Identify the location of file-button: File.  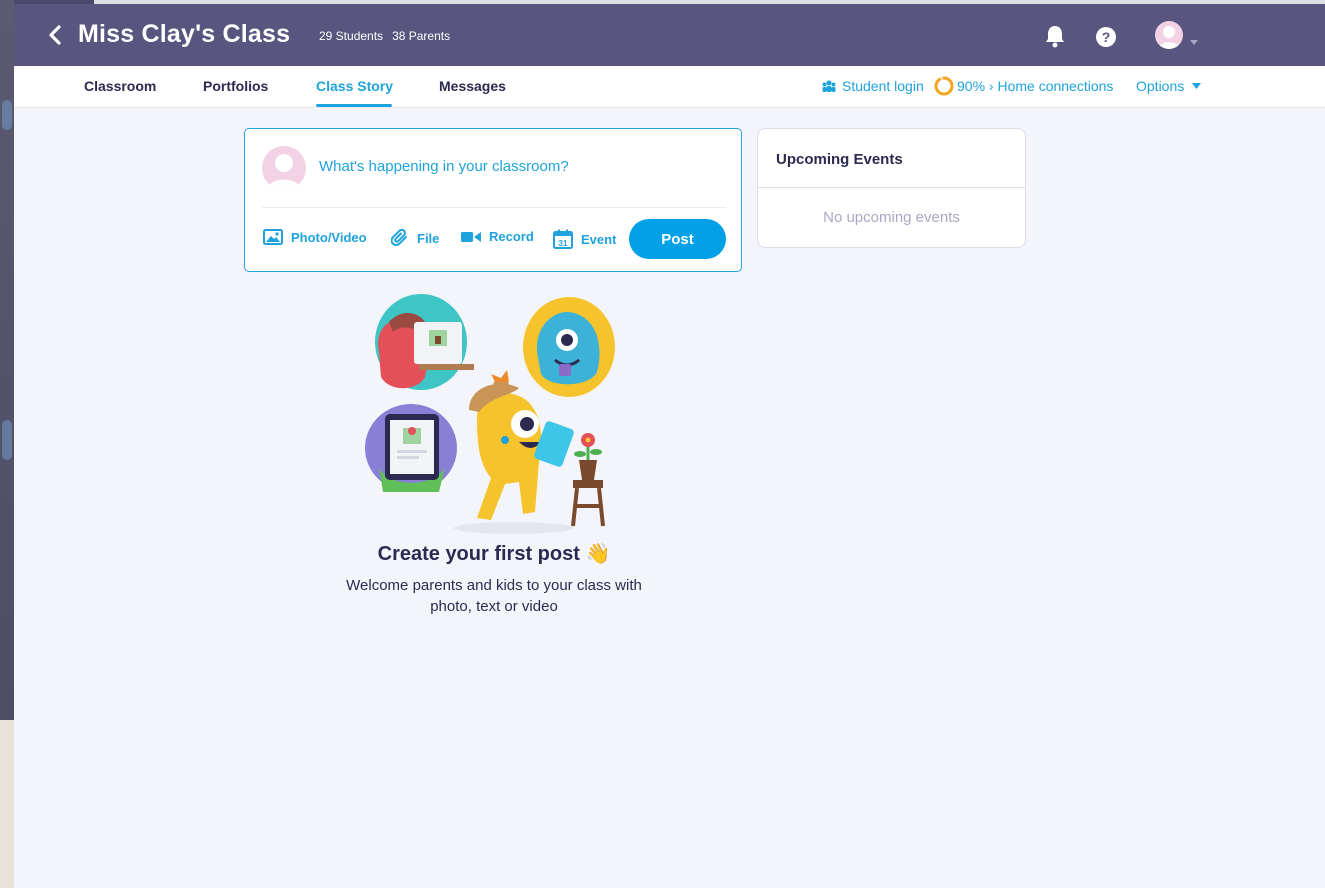
(415, 238).